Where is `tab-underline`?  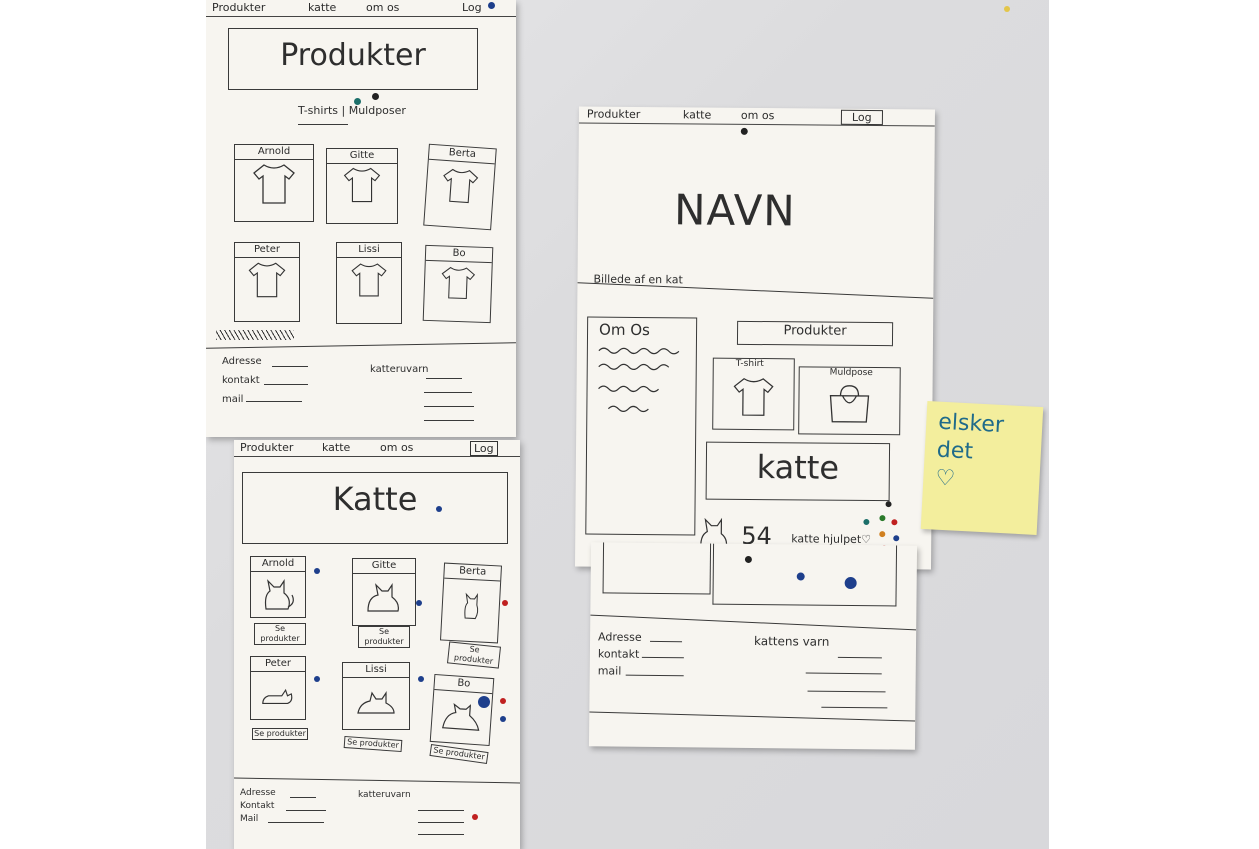 tab-underline is located at coordinates (323, 124).